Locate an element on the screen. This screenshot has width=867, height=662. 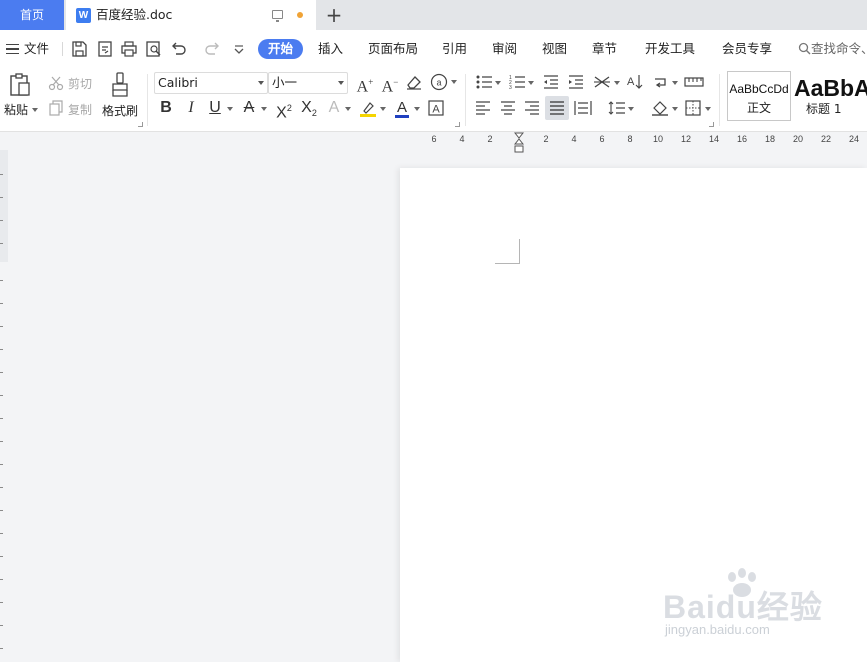
tab-start: 开始 is located at coordinates (281, 49).